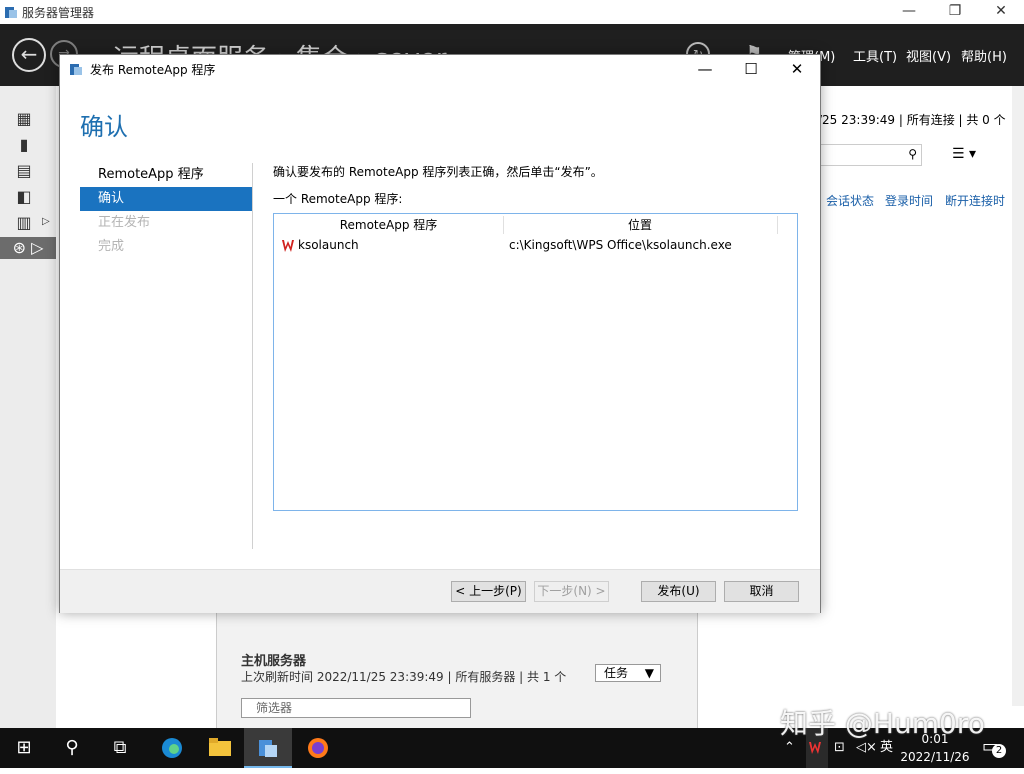  Describe the element at coordinates (338, 199) in the screenshot. I see `program-count-label: 一个 RemoteApp 程序:` at that location.